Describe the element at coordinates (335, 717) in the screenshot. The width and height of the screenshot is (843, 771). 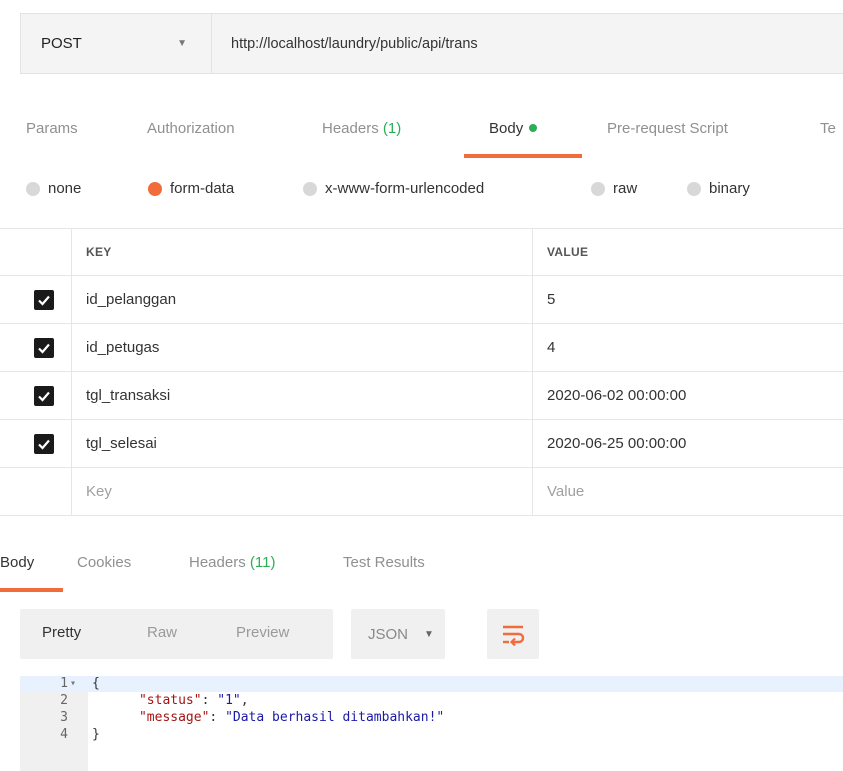
I see `json-value: "Data berhasil ditambahkan!"` at that location.